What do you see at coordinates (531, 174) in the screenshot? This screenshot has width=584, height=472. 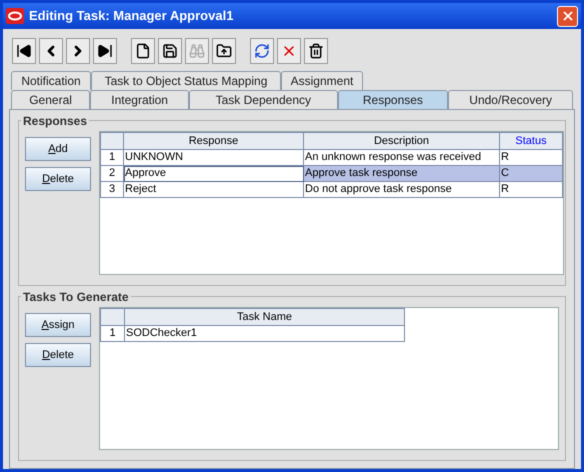 I see `table-cell: C` at bounding box center [531, 174].